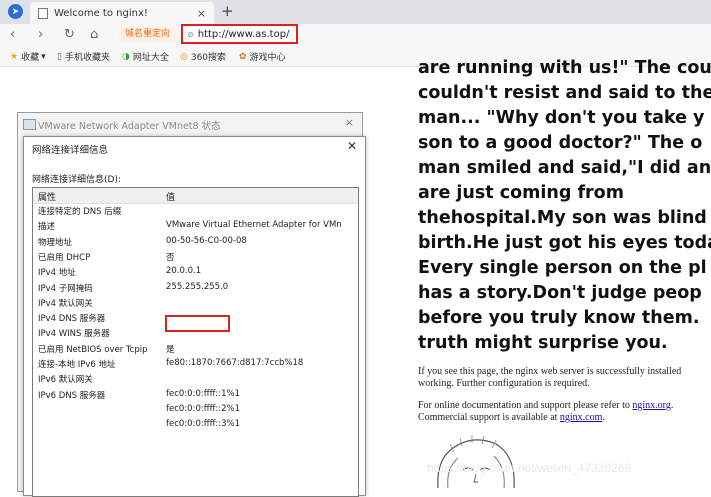 The image size is (711, 497). Describe the element at coordinates (80, 212) in the screenshot. I see `property-cell: 连接特定的 DNS 后缀` at that location.